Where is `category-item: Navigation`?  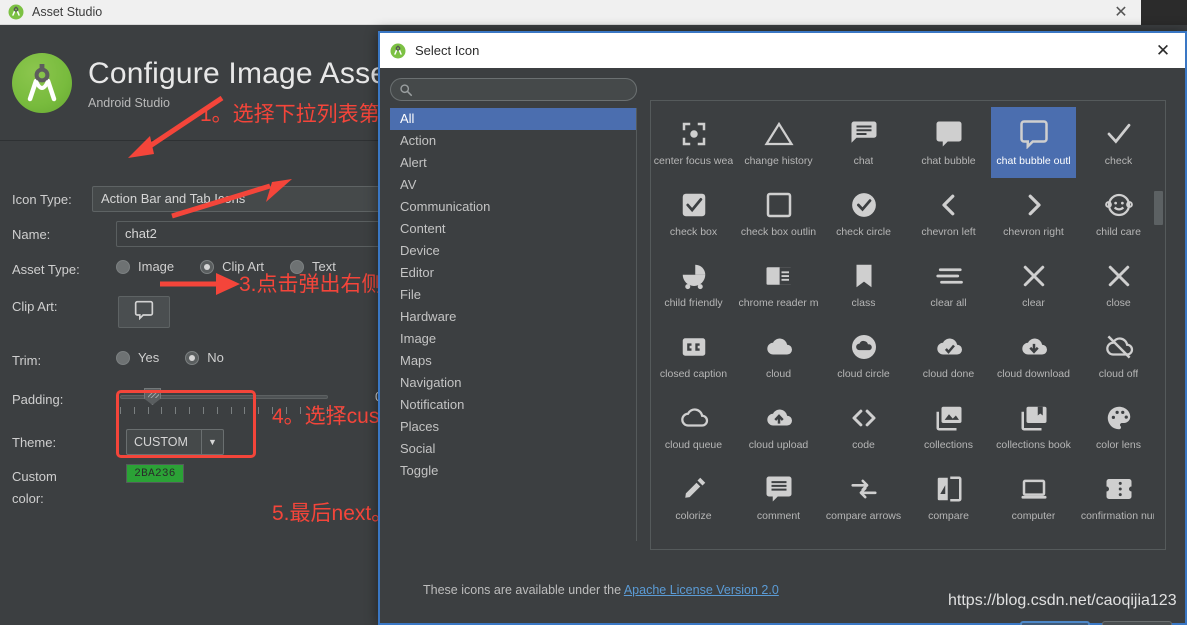
category-item: Navigation is located at coordinates (513, 383).